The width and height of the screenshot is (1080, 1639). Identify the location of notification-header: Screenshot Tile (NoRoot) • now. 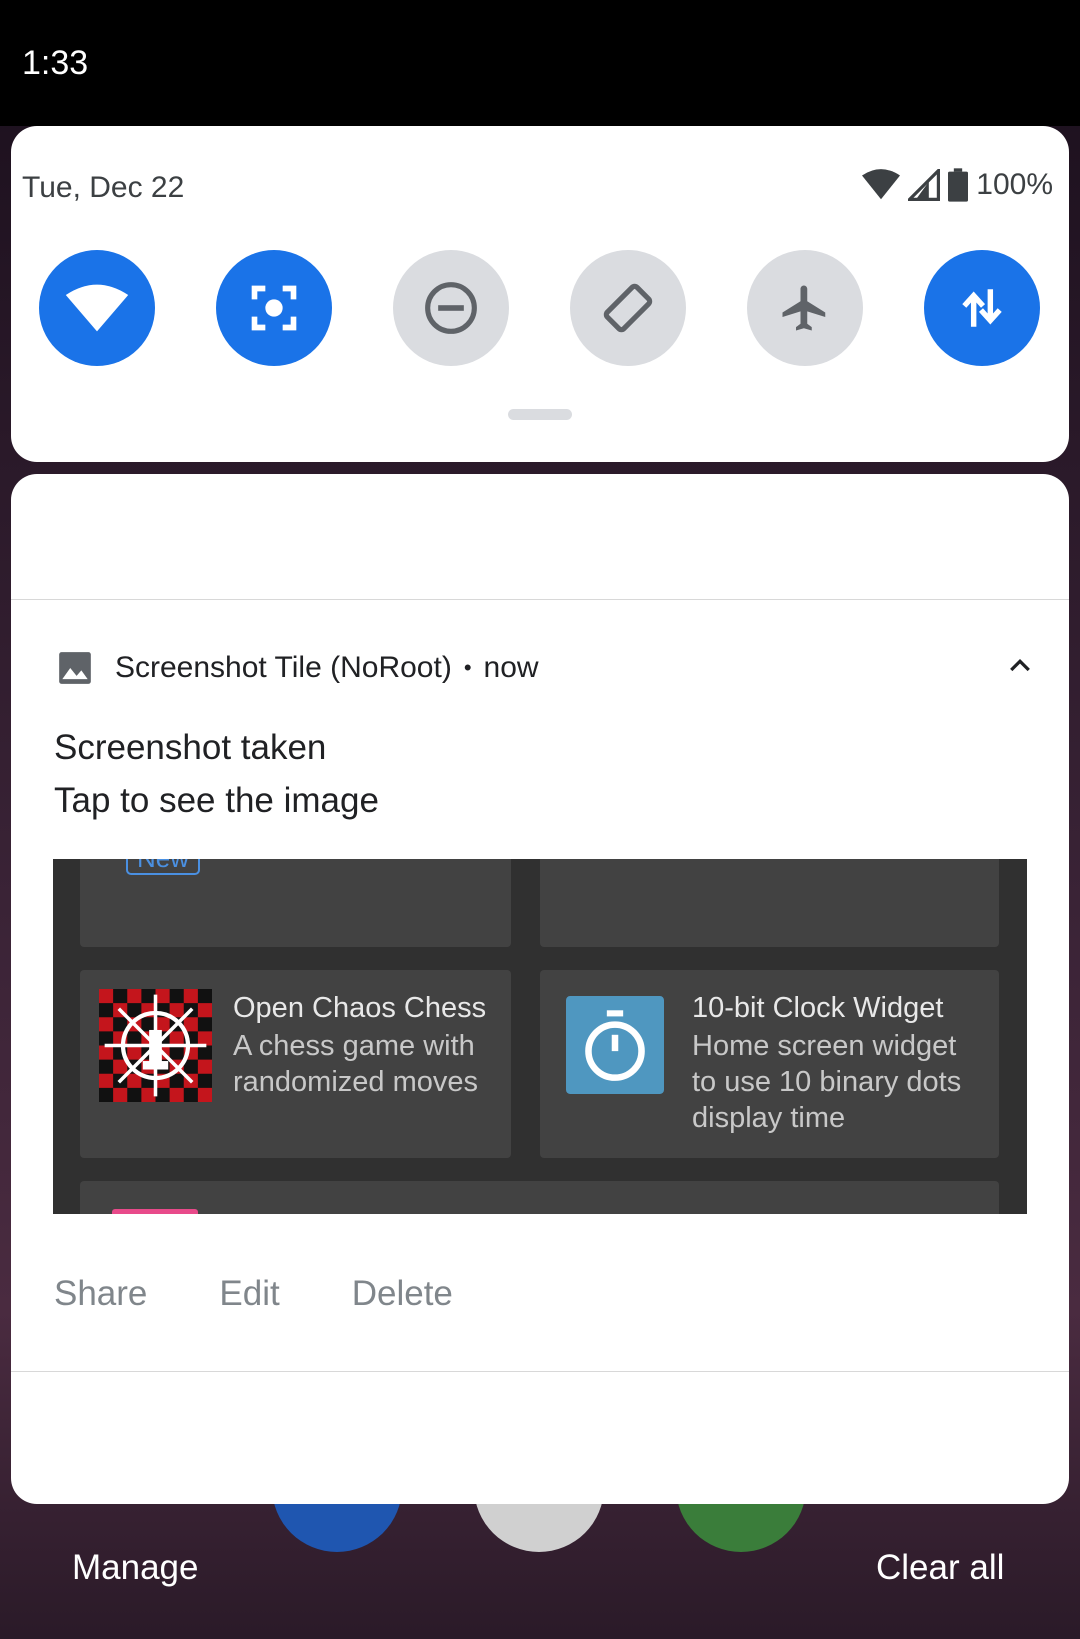
(545, 668).